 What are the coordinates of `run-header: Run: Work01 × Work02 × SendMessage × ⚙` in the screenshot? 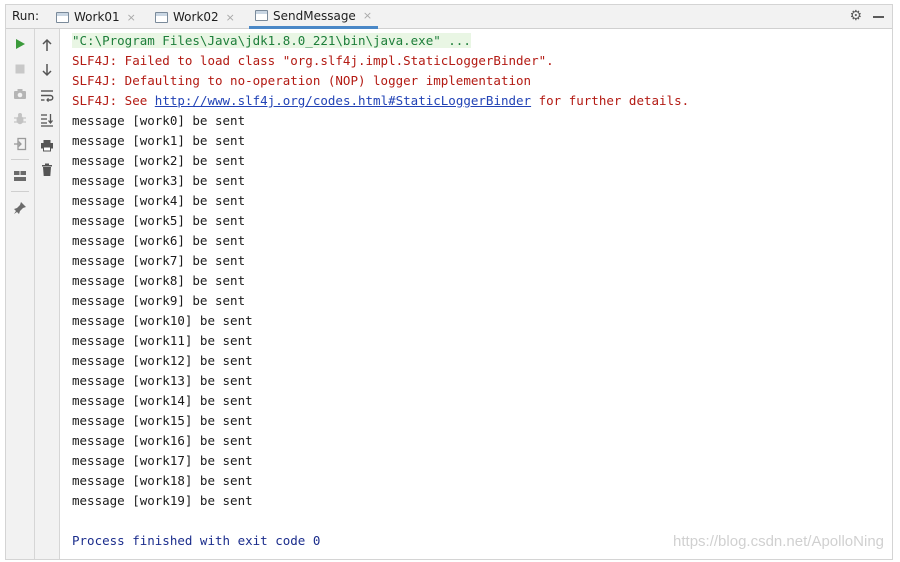 It's located at (449, 17).